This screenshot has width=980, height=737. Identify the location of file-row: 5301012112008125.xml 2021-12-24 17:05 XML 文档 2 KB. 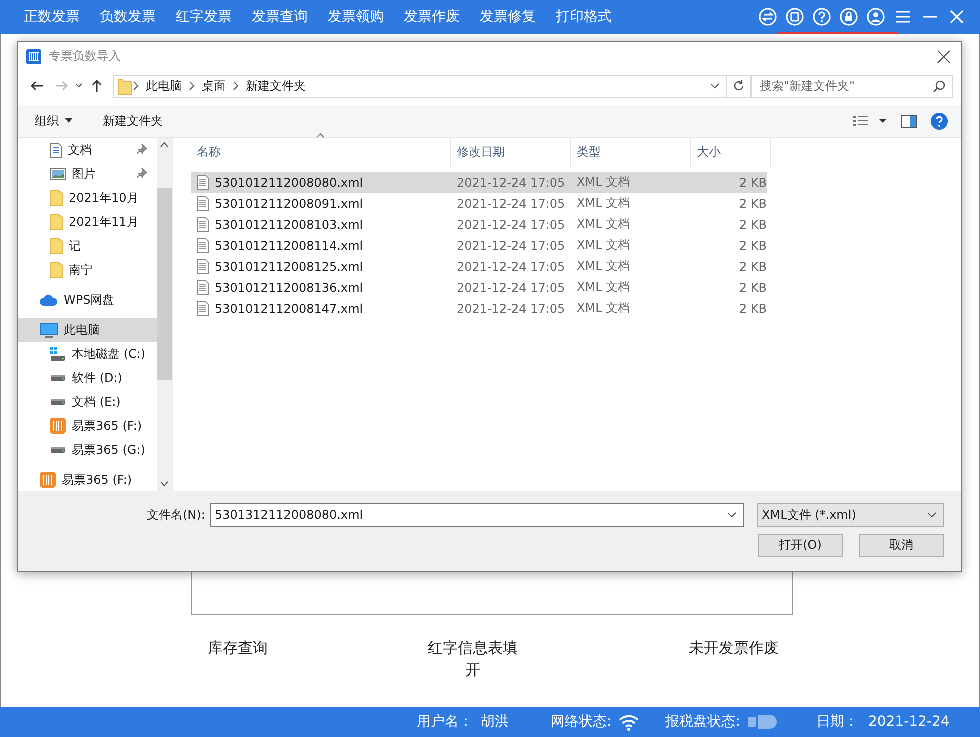
(479, 266).